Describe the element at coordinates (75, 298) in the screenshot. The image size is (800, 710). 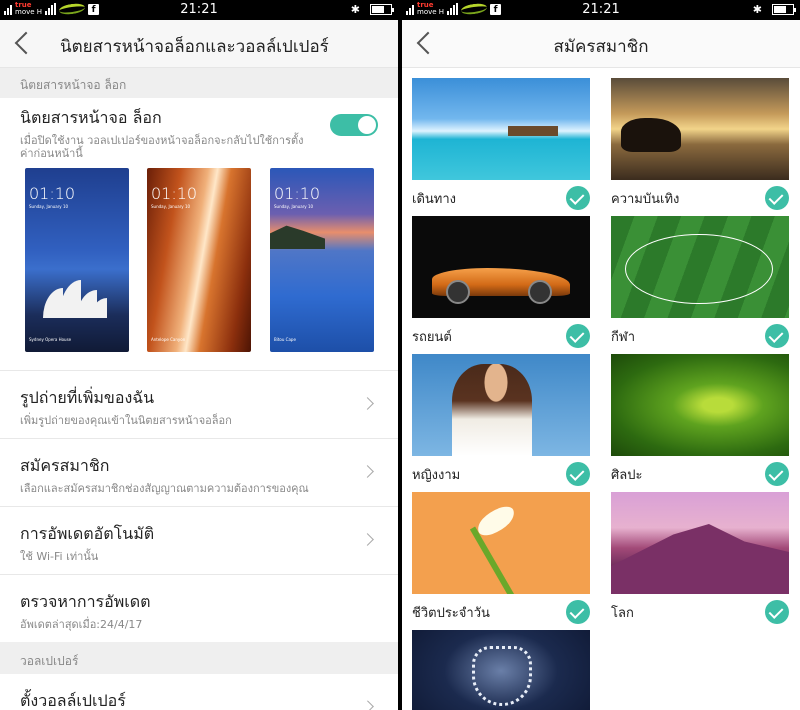
I see `opera-house-shape` at that location.